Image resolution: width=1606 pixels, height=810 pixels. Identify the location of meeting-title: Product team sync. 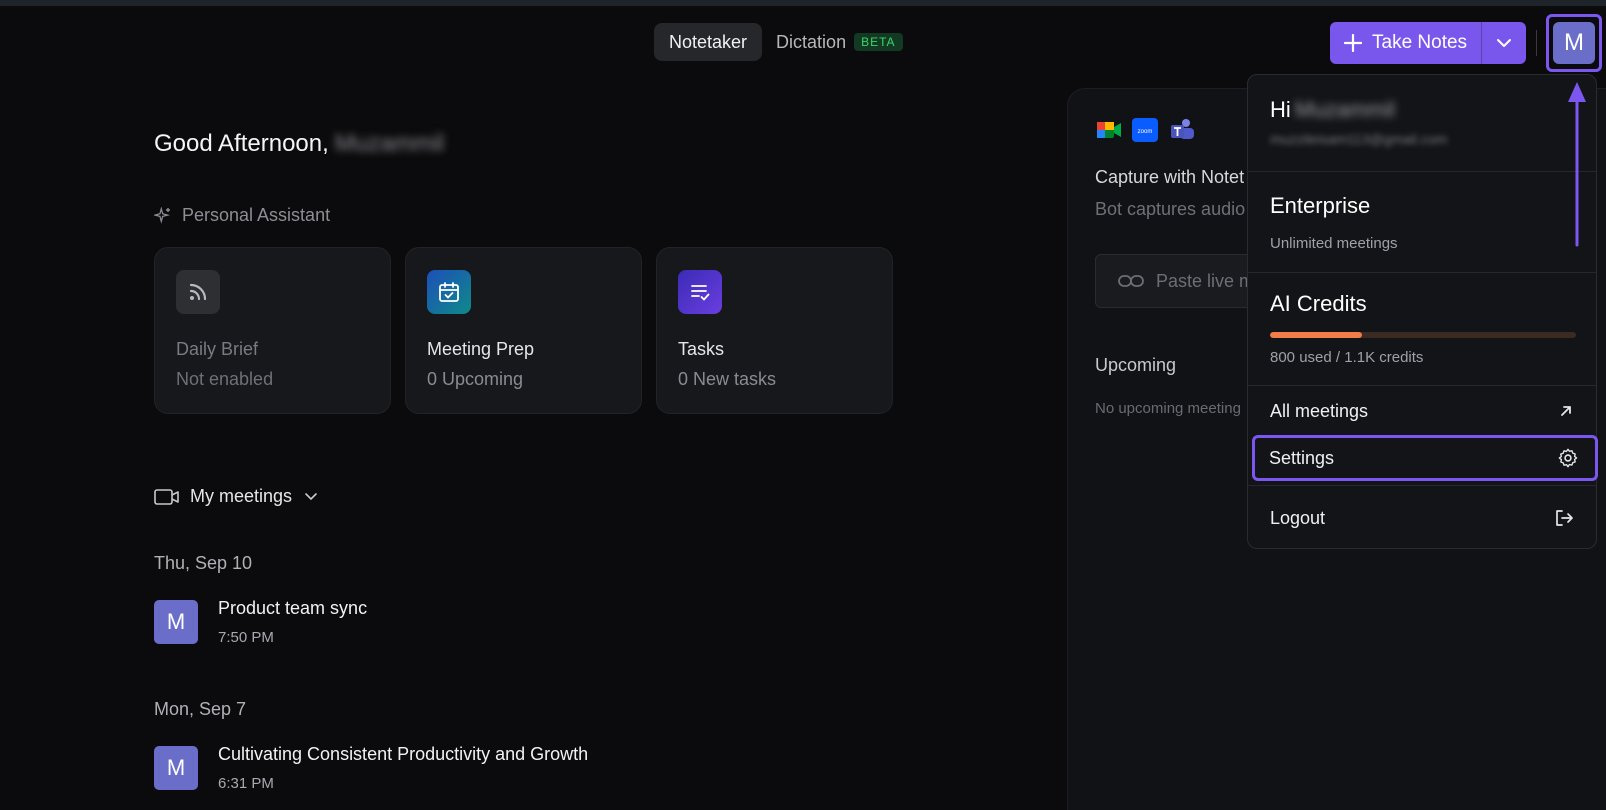
(293, 608).